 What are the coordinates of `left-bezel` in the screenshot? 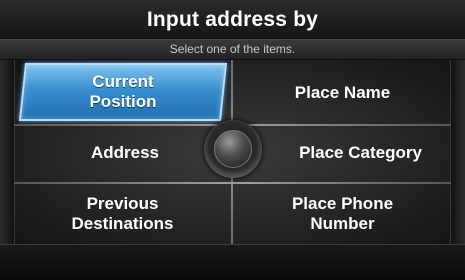 It's located at (7, 152).